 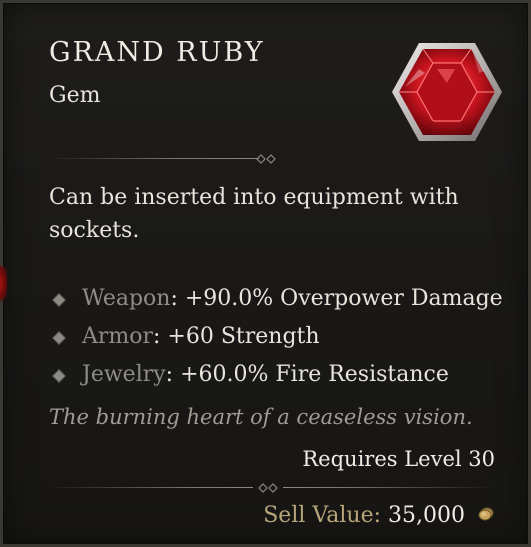 What do you see at coordinates (261, 417) in the screenshot?
I see `flavor-text: The burning heart of a ceaseless vision.` at bounding box center [261, 417].